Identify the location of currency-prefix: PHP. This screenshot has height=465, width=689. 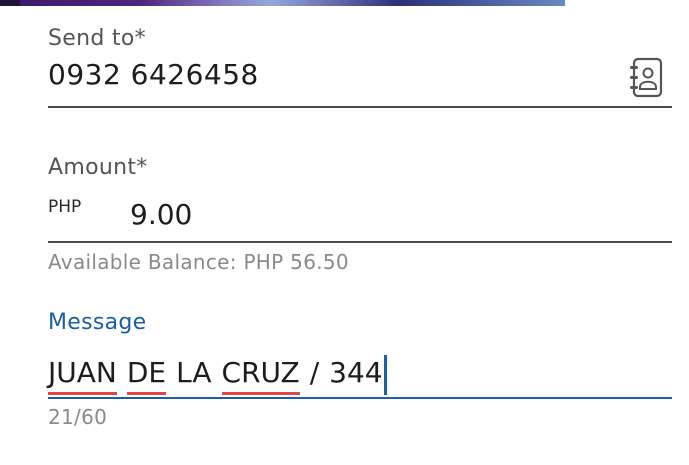
(65, 207).